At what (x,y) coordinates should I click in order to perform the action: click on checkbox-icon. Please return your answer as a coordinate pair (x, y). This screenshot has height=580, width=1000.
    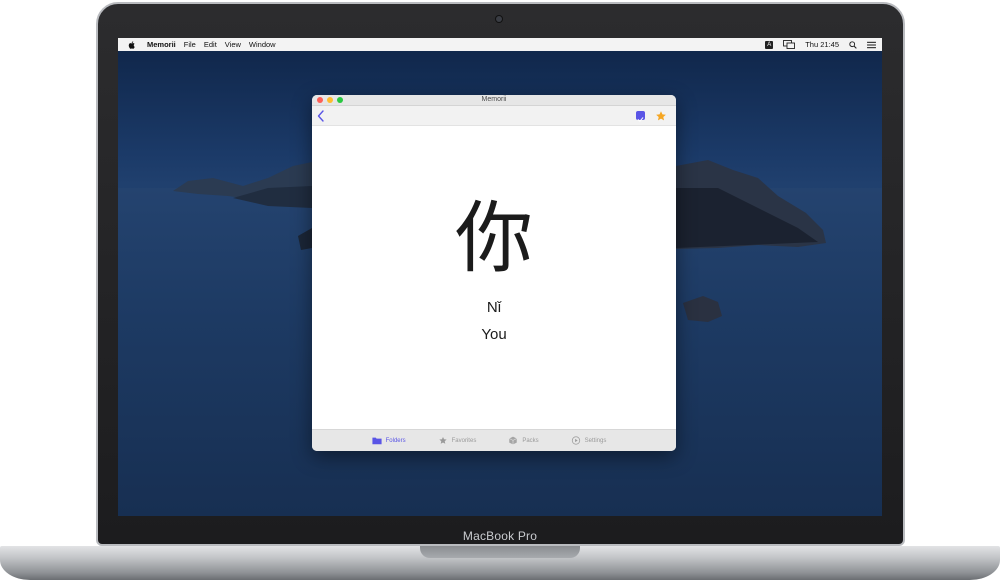
    Looking at the image, I should click on (640, 116).